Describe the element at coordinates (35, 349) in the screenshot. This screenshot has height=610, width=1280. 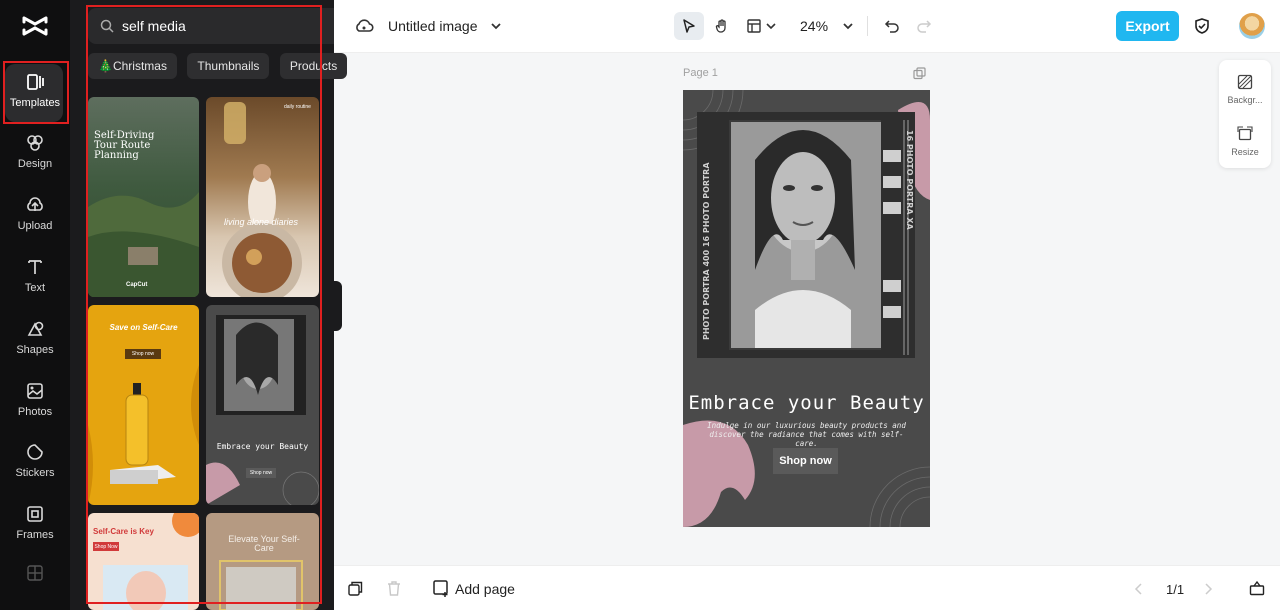
I see `rail-label-shapes: Shapes` at that location.